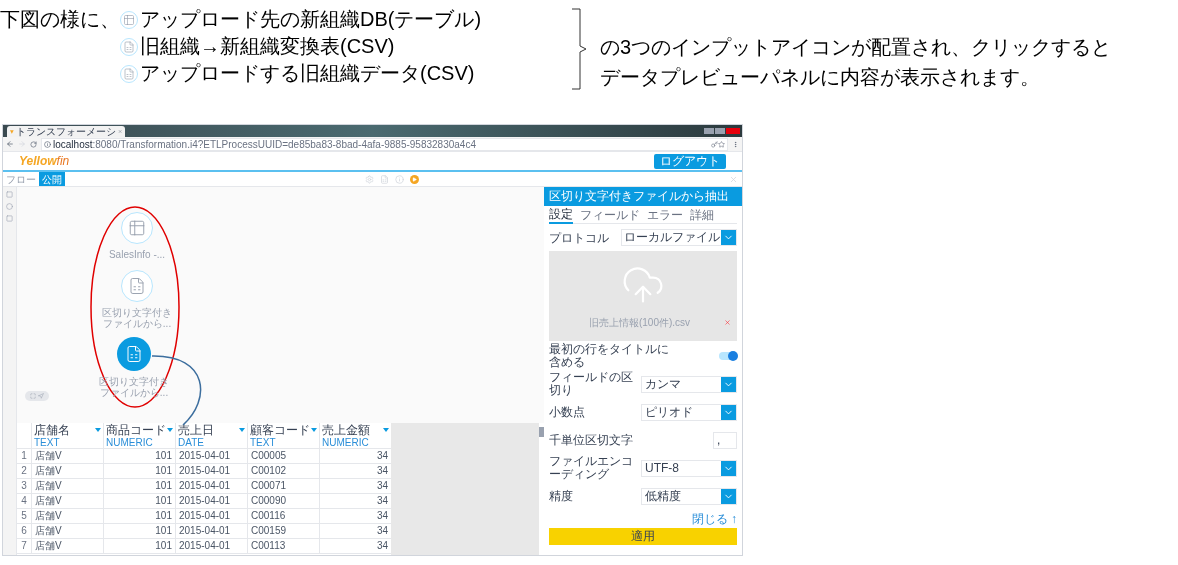  What do you see at coordinates (414, 179) in the screenshot?
I see `run-icon` at bounding box center [414, 179].